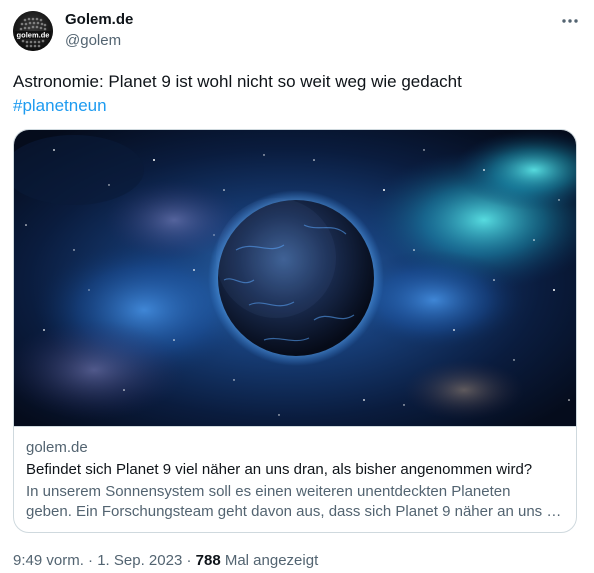  What do you see at coordinates (295, 426) in the screenshot?
I see `card-divider` at bounding box center [295, 426].